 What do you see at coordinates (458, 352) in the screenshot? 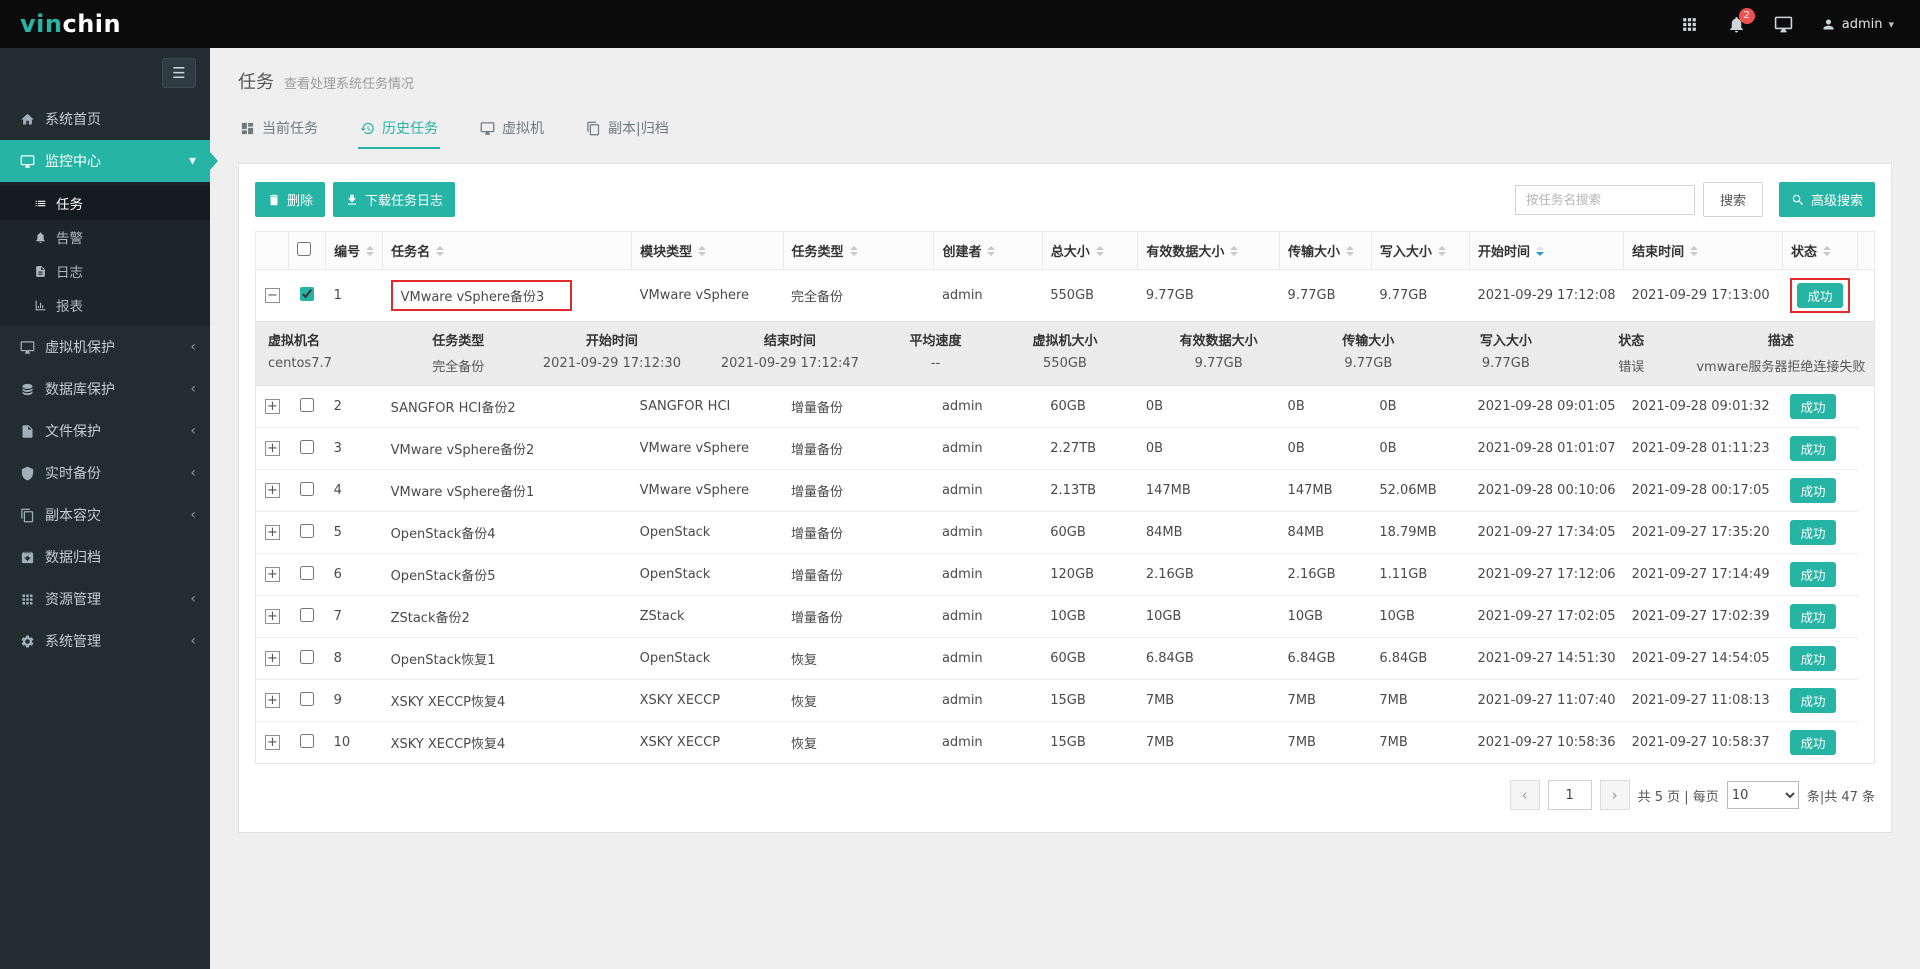
I see `detail-col-任务类型: 任务类型 完全备份` at bounding box center [458, 352].